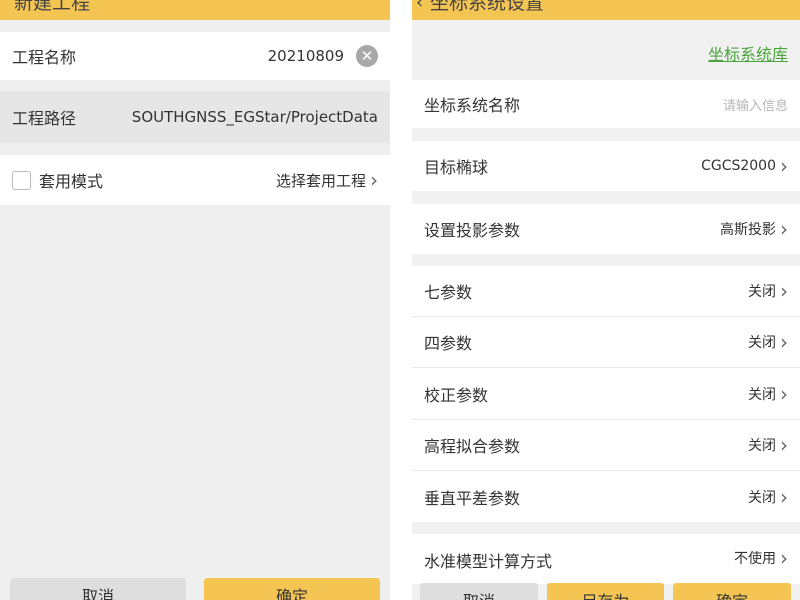 This screenshot has height=600, width=800. I want to click on template-mode-checkbox, so click(21, 180).